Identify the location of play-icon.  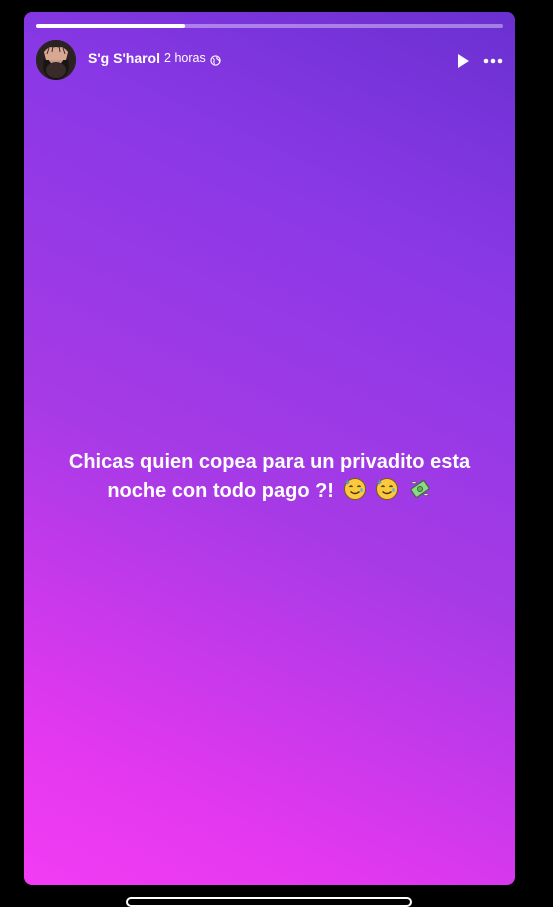
(463, 61).